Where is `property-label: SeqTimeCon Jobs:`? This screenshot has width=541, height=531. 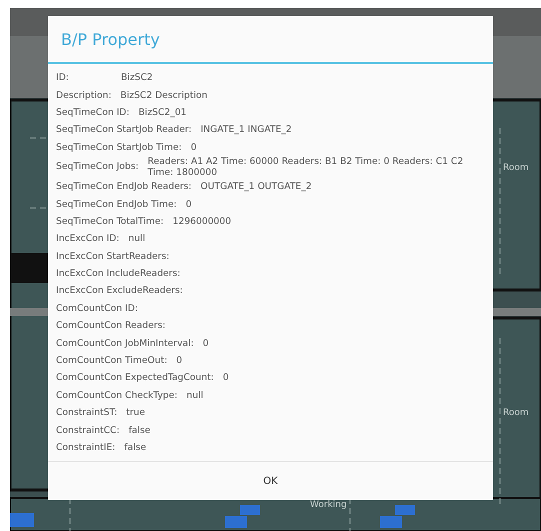
property-label: SeqTimeCon Jobs: is located at coordinates (97, 166).